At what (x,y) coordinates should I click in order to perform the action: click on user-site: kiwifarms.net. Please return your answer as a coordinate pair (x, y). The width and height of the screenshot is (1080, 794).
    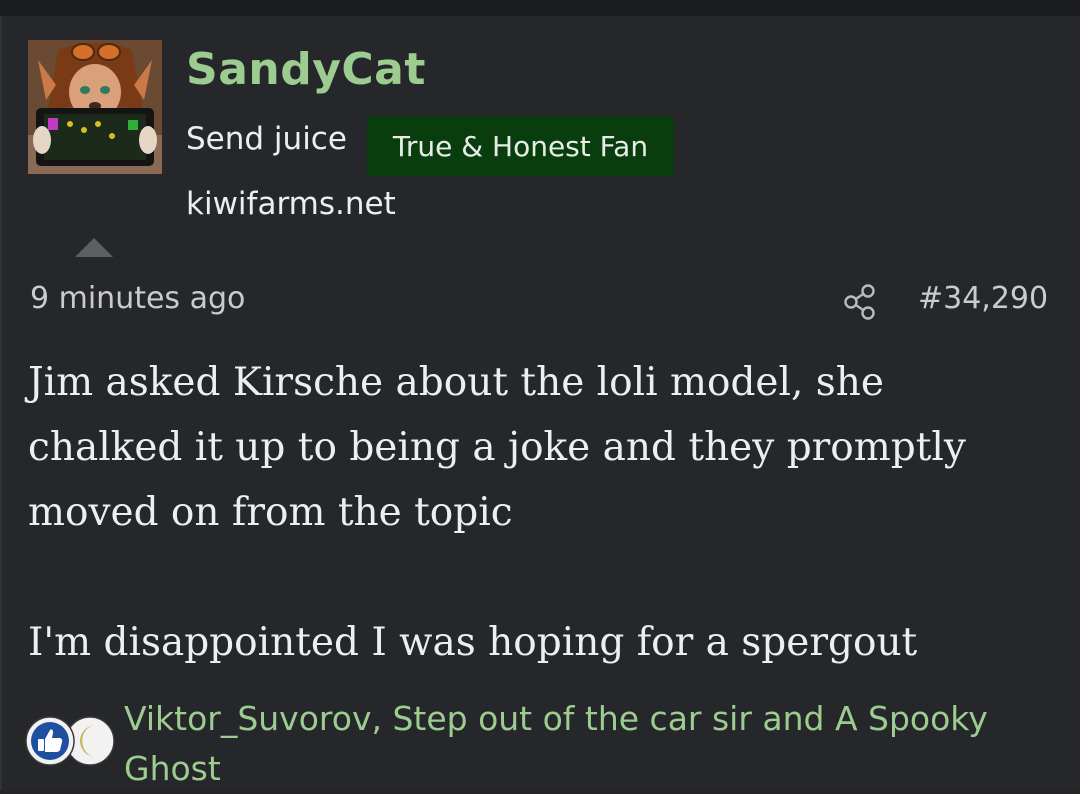
    Looking at the image, I should click on (291, 204).